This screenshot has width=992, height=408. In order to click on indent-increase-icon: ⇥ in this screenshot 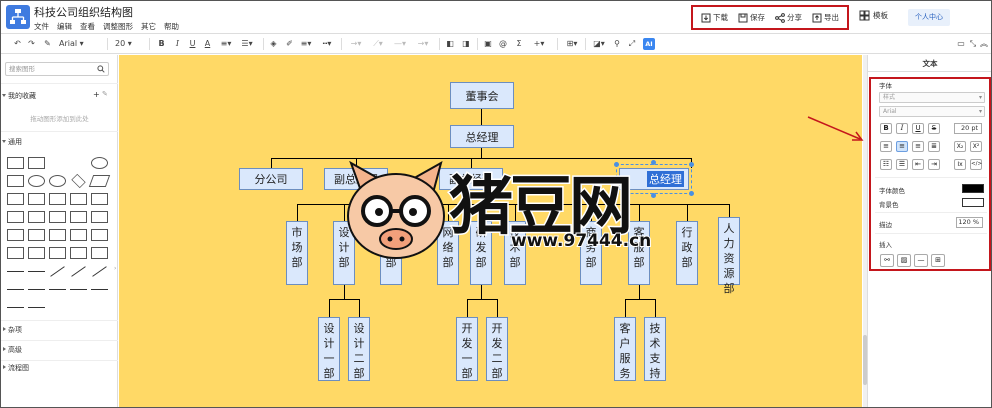, I will do `click(934, 164)`.